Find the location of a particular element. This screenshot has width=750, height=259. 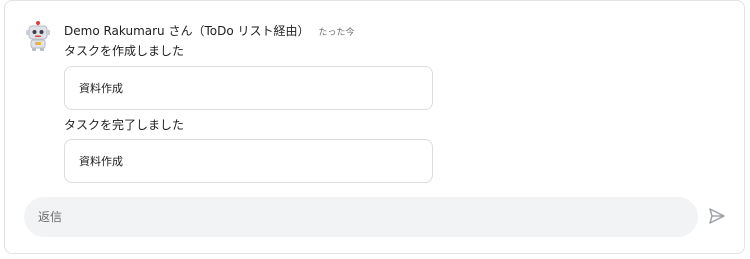

task-card-completed: 資料作成 is located at coordinates (248, 161).